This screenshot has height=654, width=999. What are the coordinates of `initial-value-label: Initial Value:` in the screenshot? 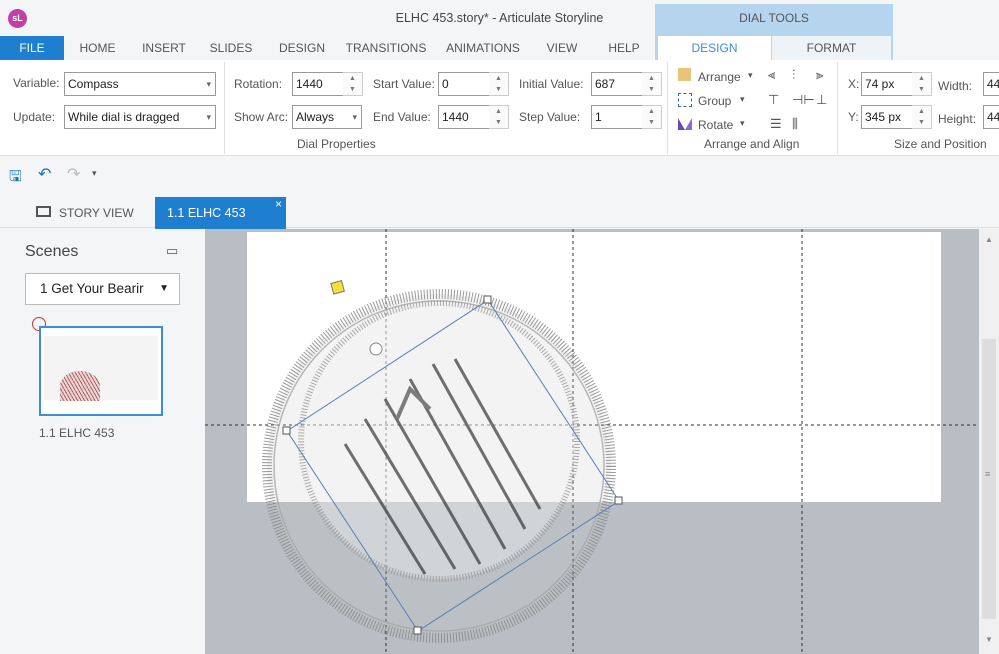 It's located at (551, 84).